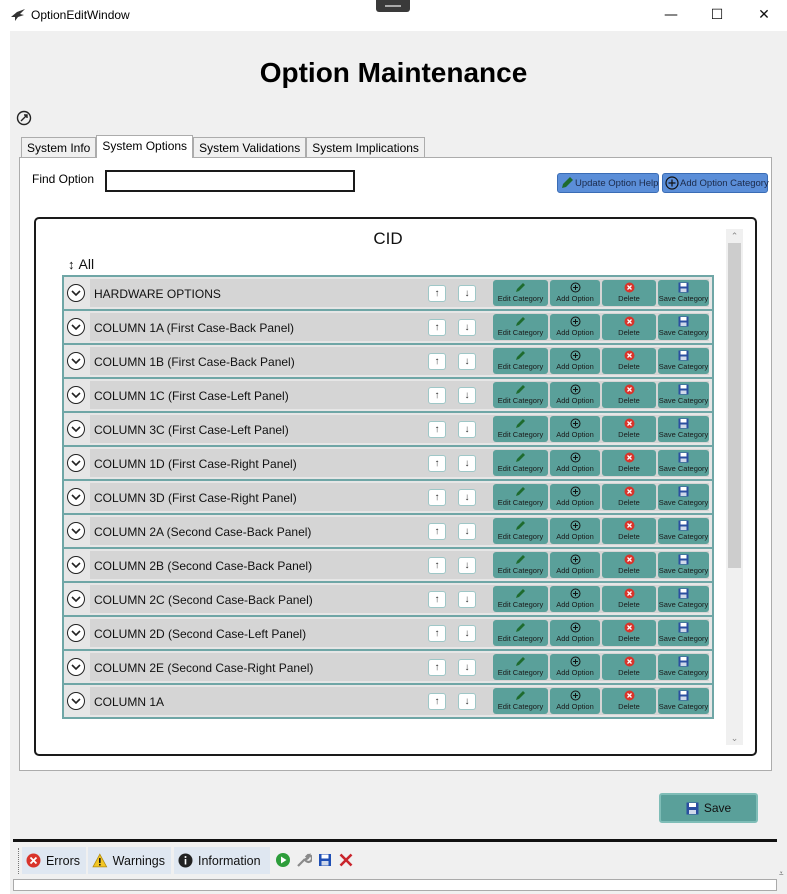  What do you see at coordinates (24, 118) in the screenshot?
I see `refresh-icon` at bounding box center [24, 118].